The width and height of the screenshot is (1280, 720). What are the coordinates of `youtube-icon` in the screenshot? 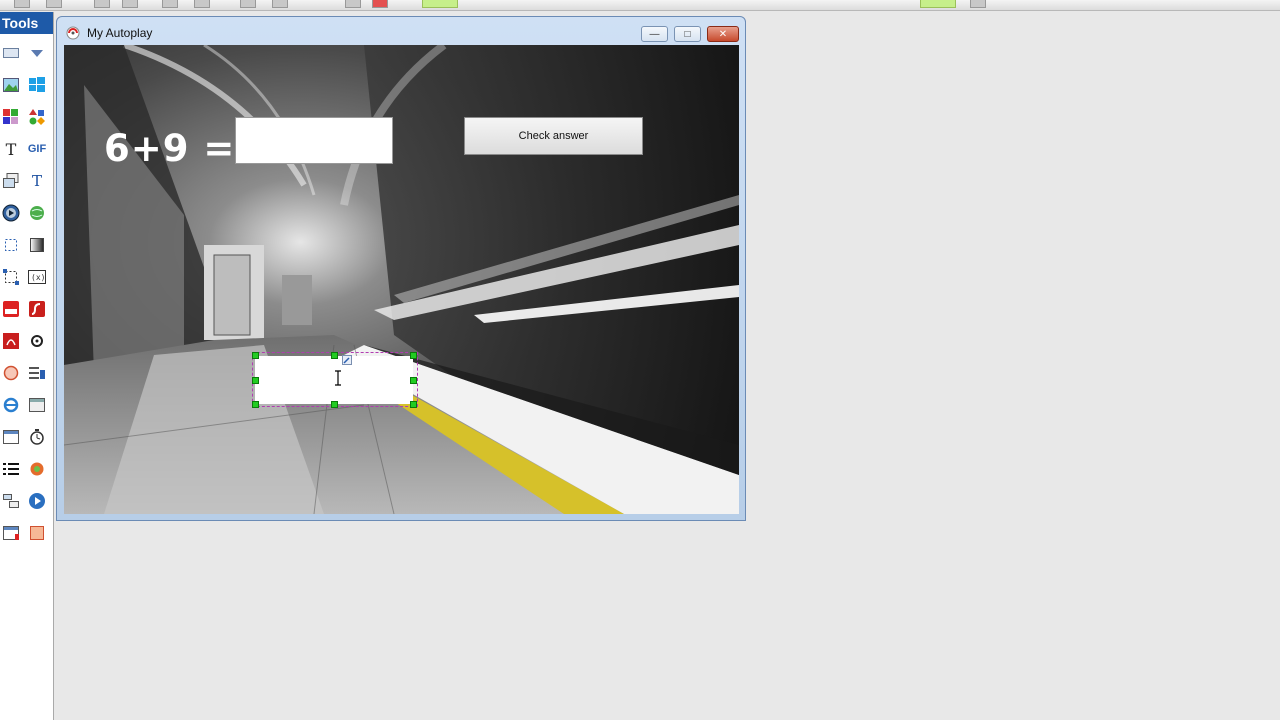 It's located at (11, 309).